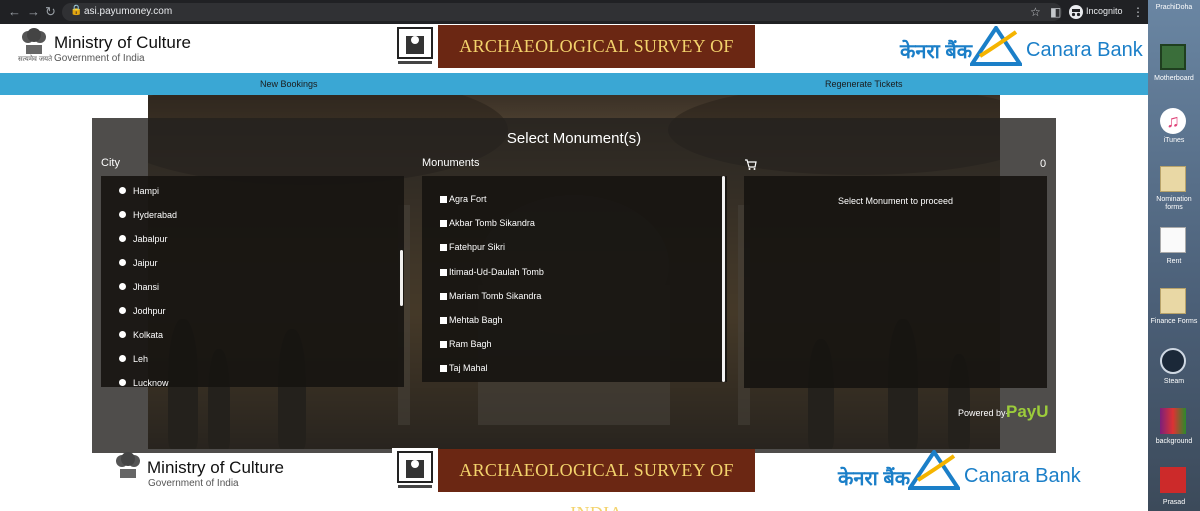 This screenshot has width=1200, height=511. Describe the element at coordinates (1174, 442) in the screenshot. I see `desktop-label: background` at that location.